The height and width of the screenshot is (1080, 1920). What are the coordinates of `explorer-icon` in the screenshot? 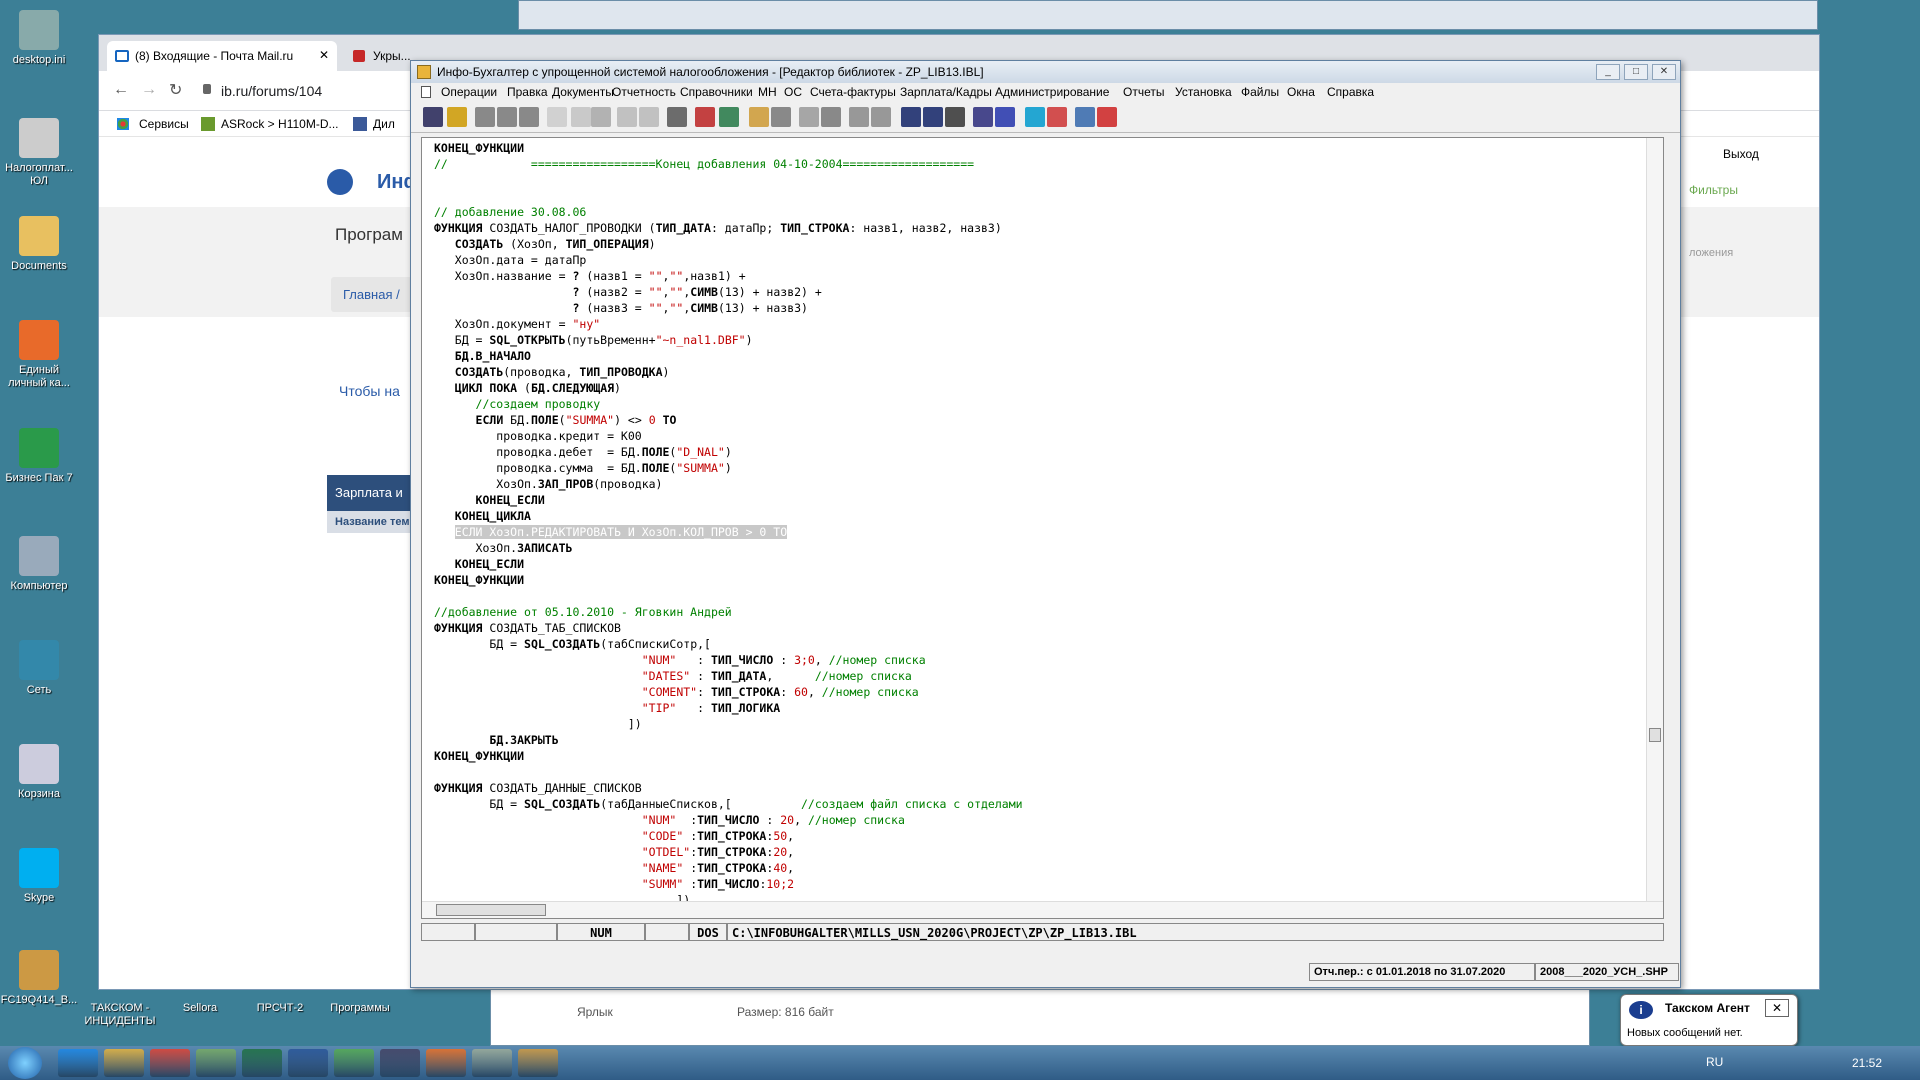 It's located at (124, 1063).